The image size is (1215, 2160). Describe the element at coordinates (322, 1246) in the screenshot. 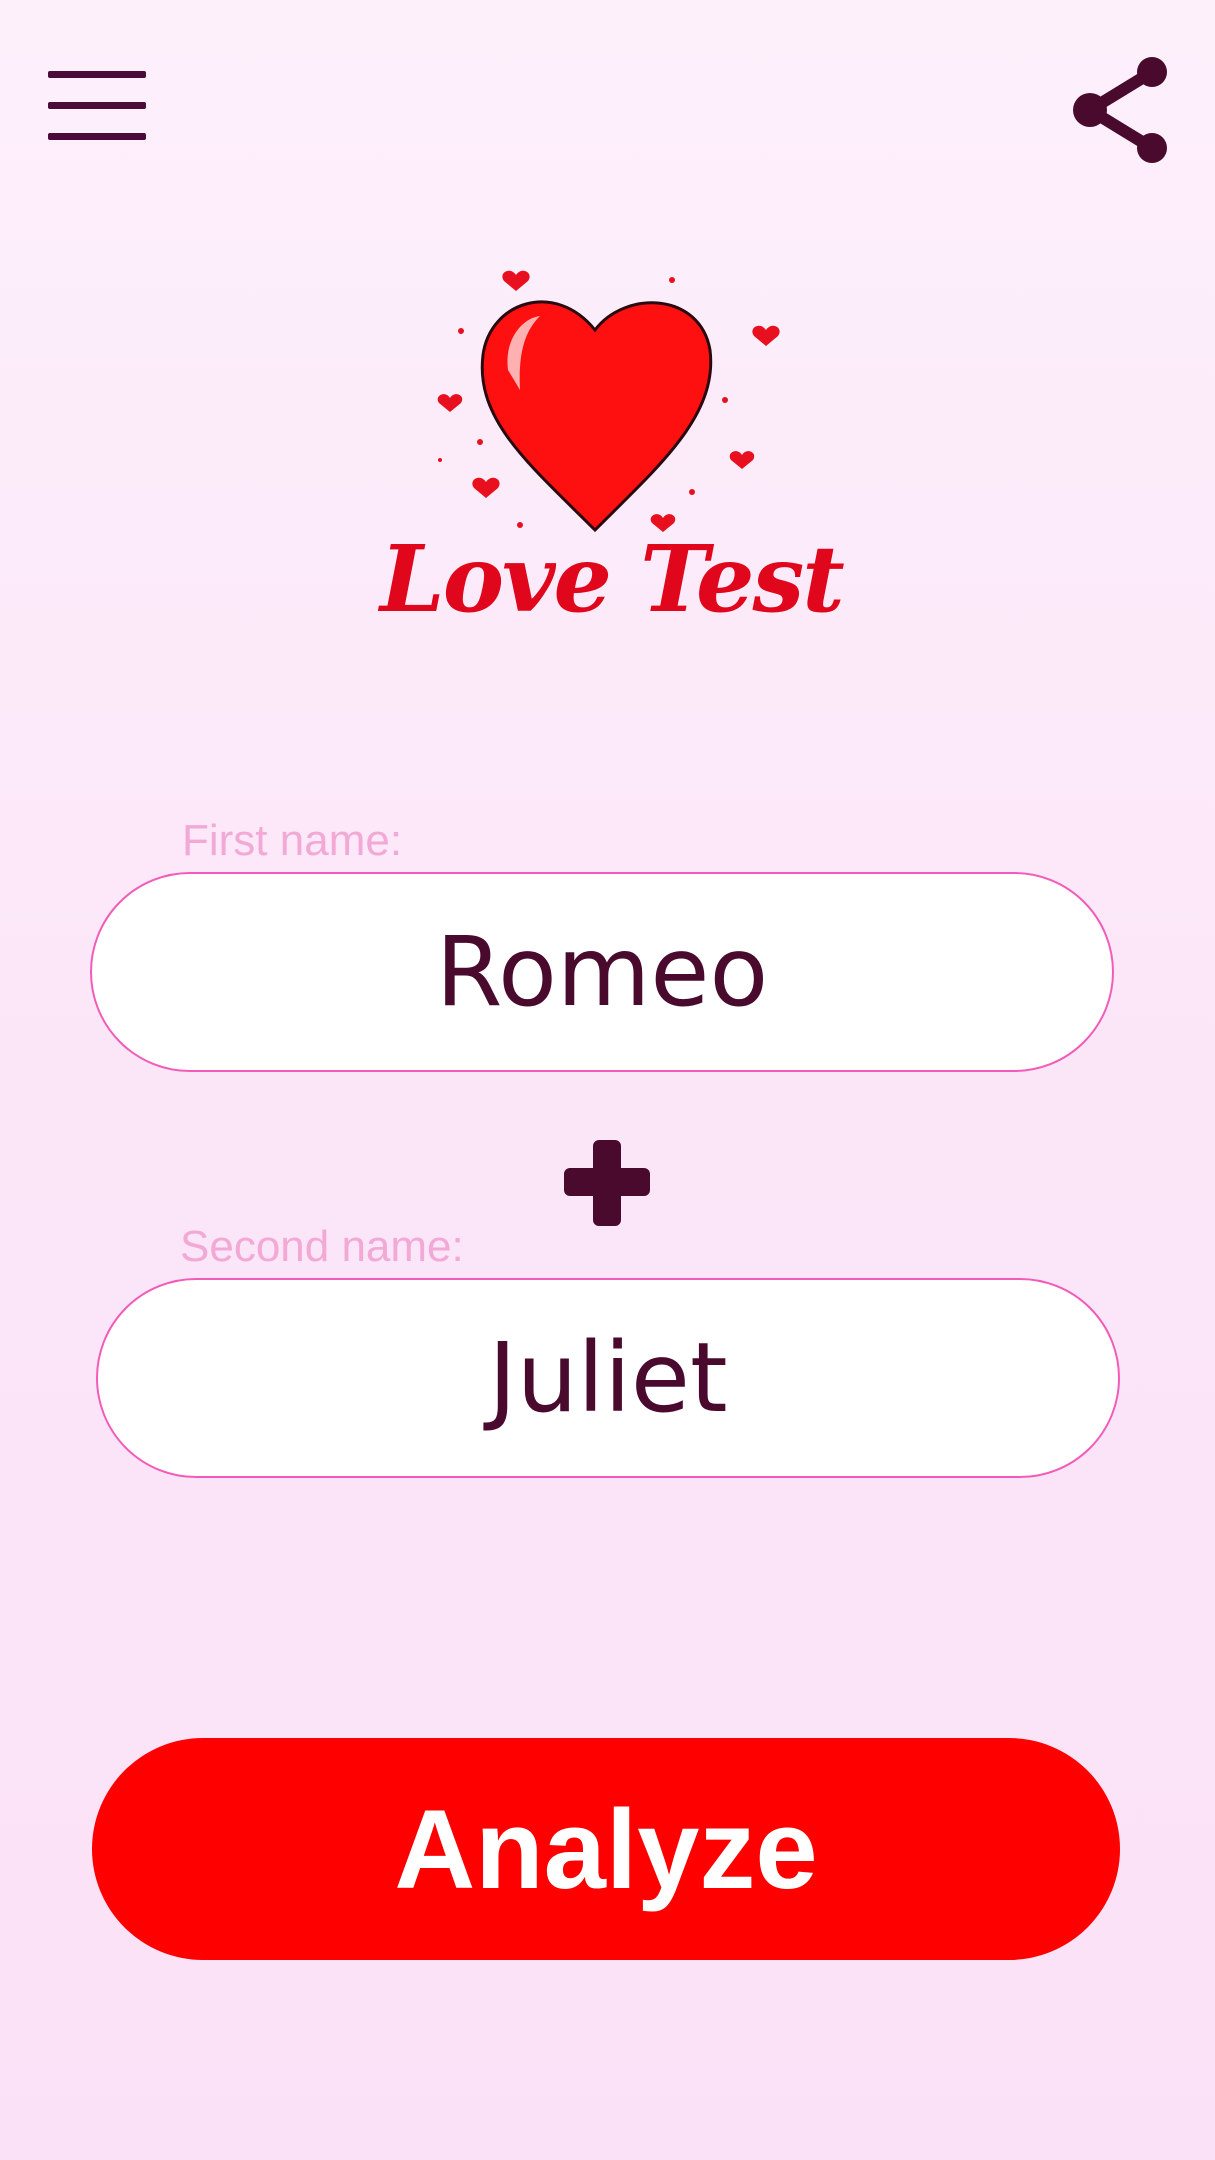

I see `second-name-label: Second name:` at that location.